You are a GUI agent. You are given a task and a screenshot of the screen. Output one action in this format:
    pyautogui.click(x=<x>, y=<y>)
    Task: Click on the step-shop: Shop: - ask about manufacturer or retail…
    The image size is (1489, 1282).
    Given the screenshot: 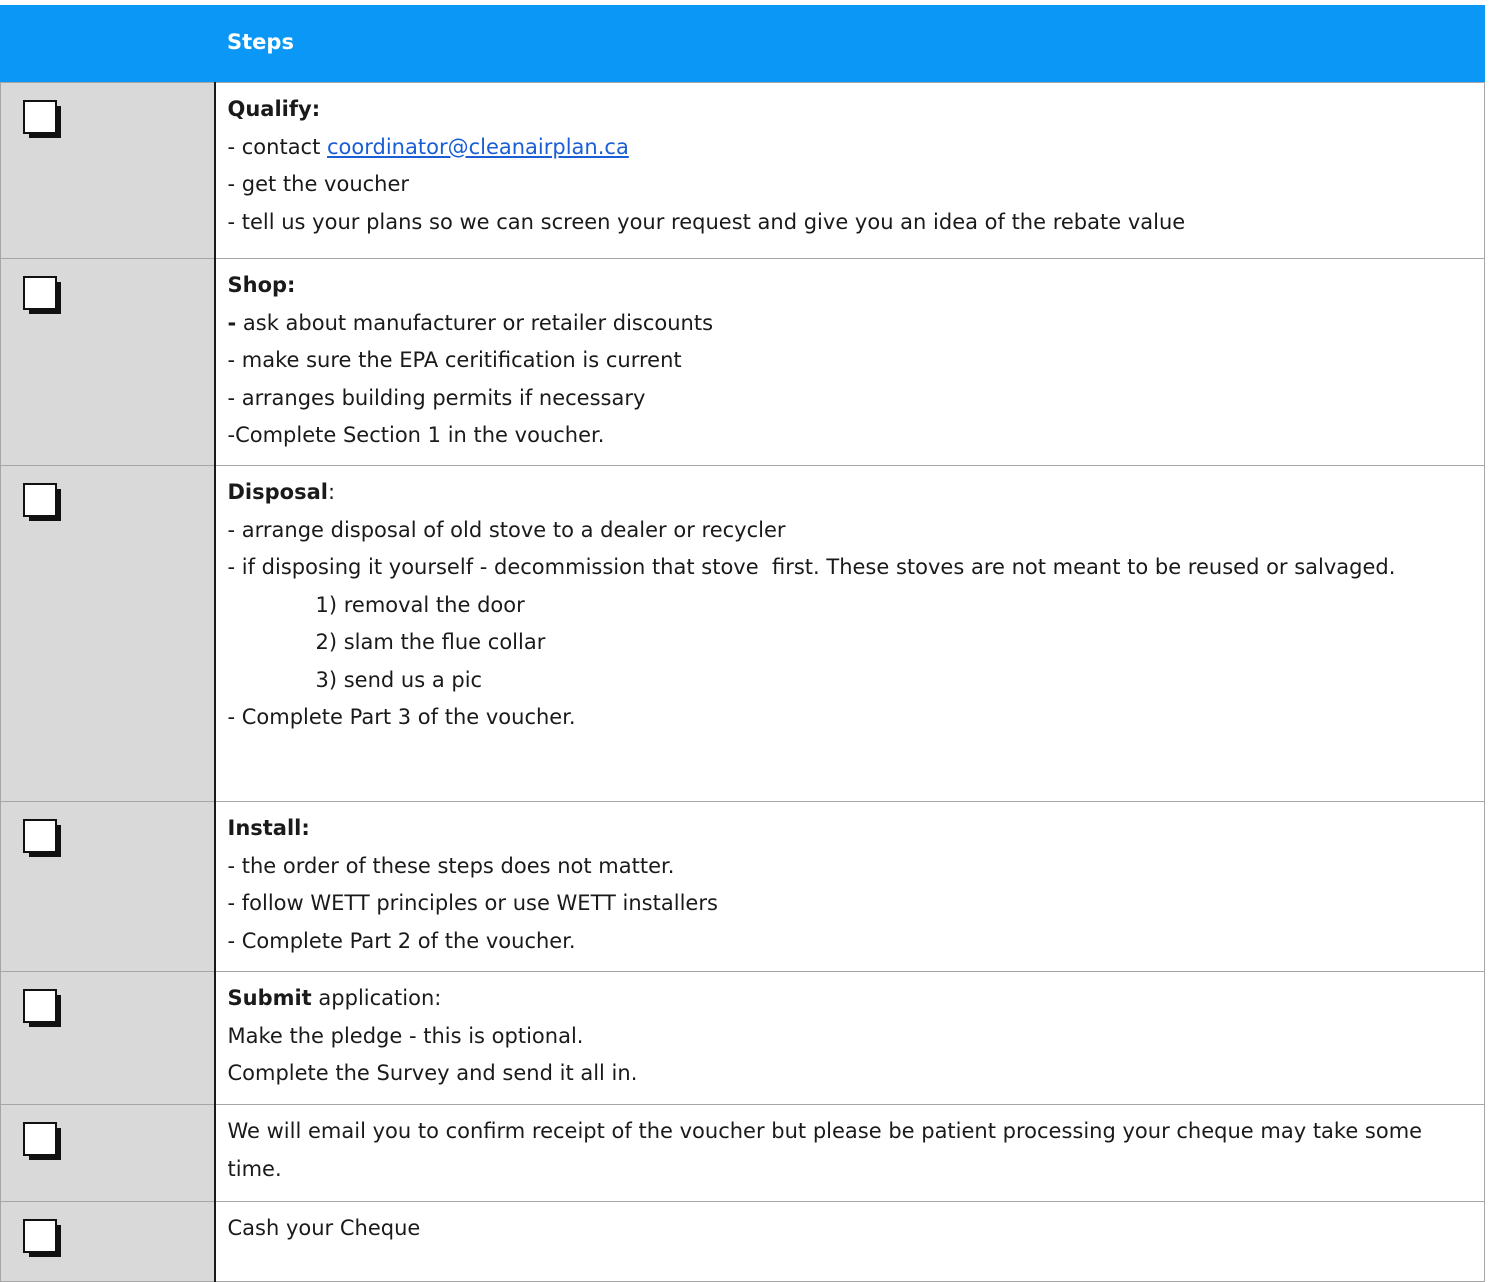 What is the action you would take?
    pyautogui.click(x=849, y=362)
    